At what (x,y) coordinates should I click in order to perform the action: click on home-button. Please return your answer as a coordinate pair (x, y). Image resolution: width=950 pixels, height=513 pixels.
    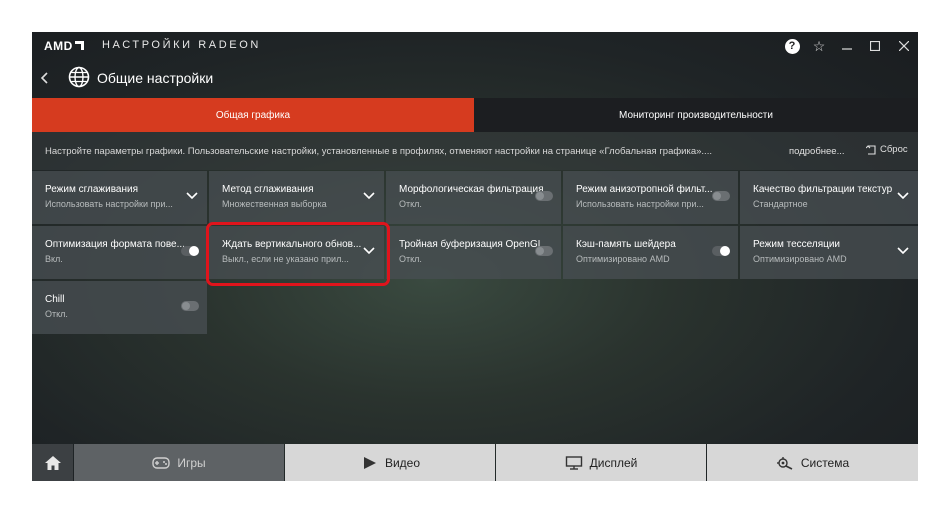
    Looking at the image, I should click on (52, 462).